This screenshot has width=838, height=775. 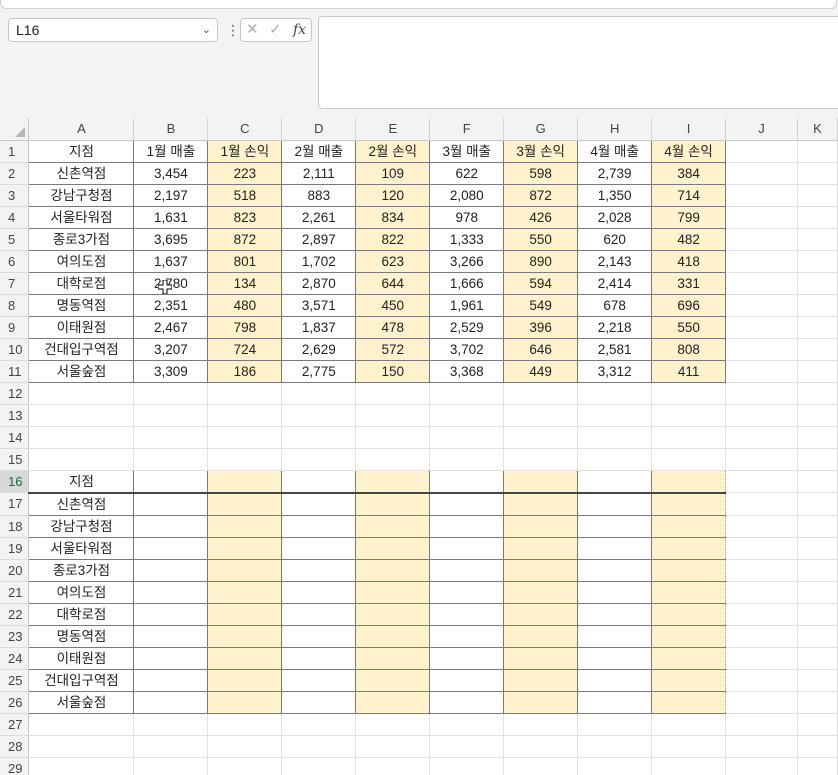 I want to click on column-header: H, so click(x=615, y=129).